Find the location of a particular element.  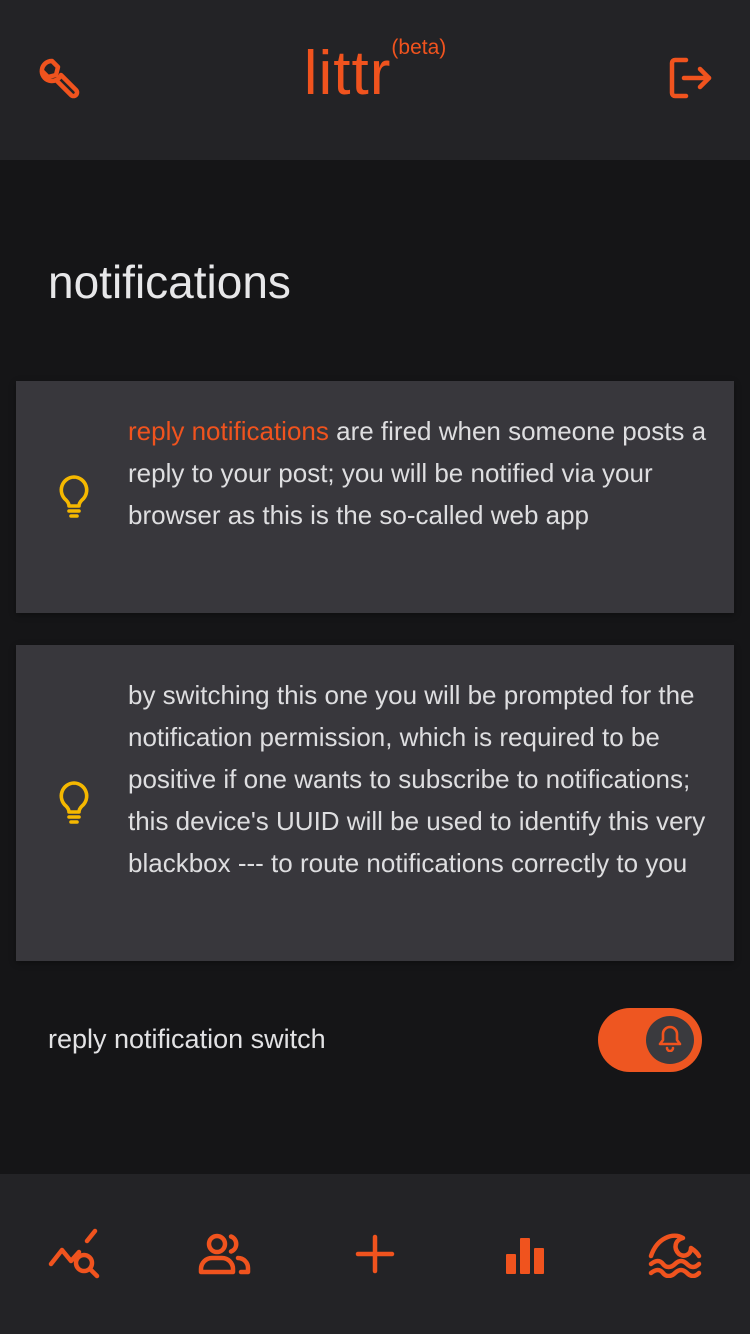

users-icon is located at coordinates (225, 1256).